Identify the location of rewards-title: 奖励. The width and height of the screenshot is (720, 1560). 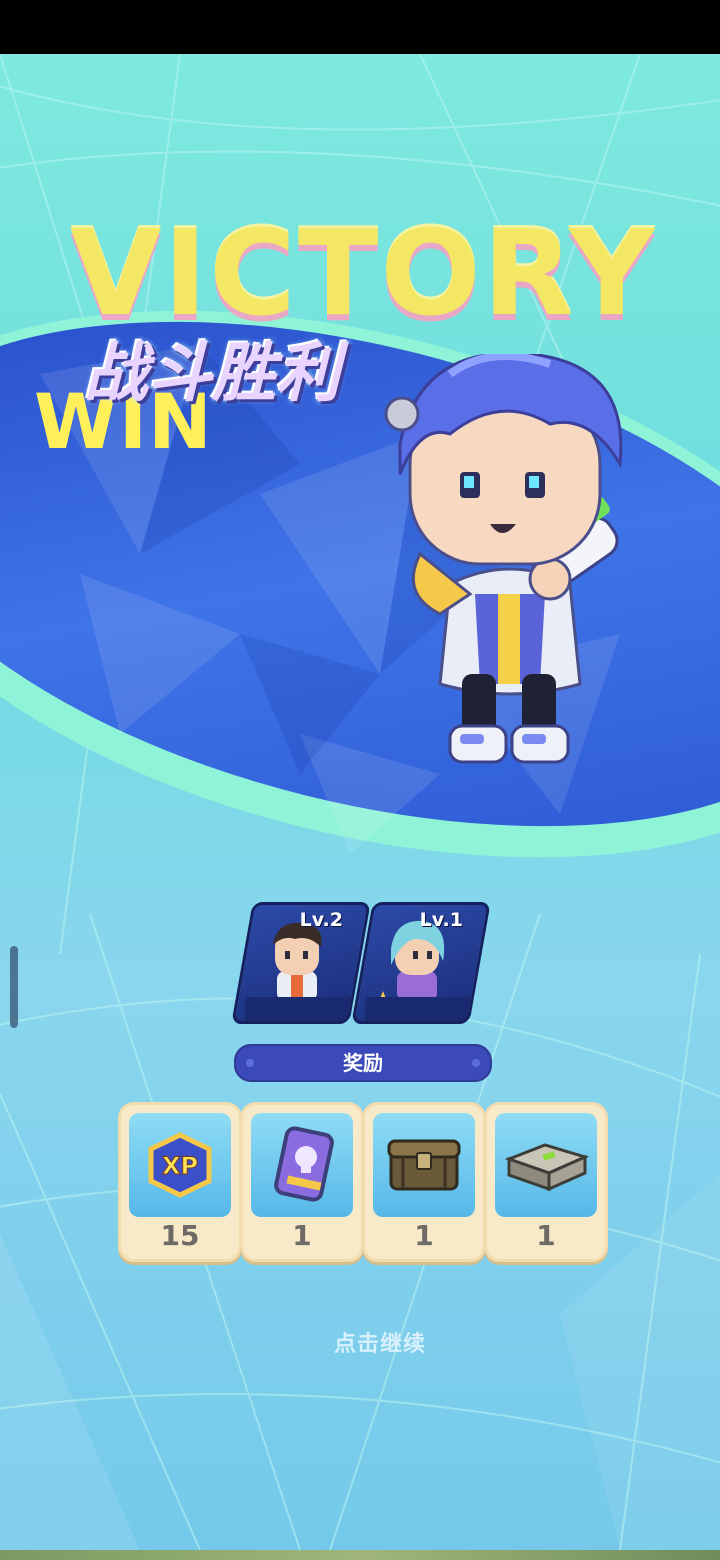
(363, 1063).